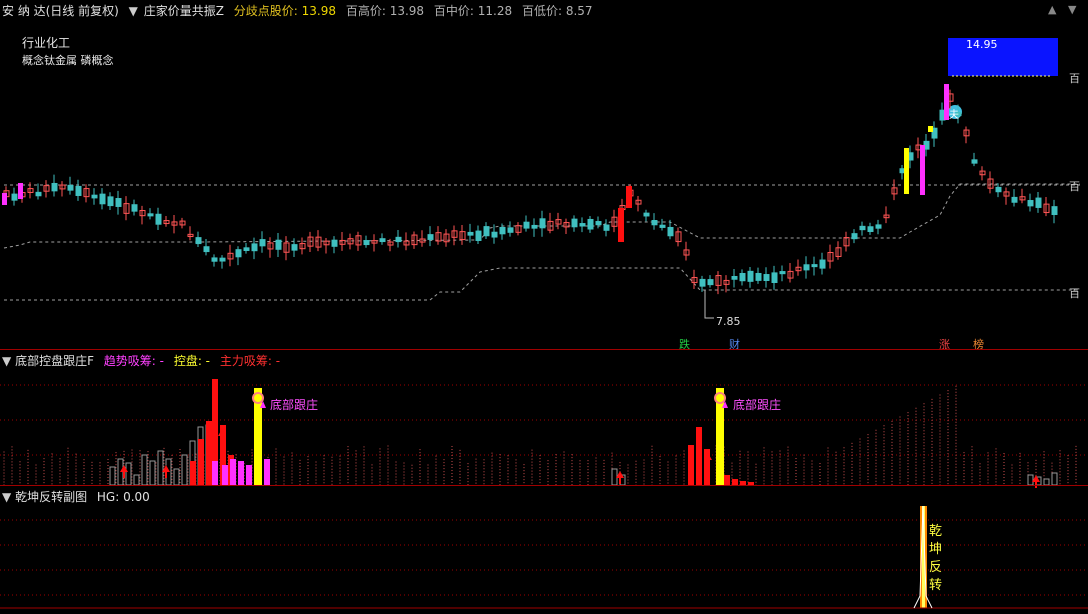 The height and width of the screenshot is (614, 1088). Describe the element at coordinates (757, 405) in the screenshot. I see `signal-text-2: 底部跟庄` at that location.